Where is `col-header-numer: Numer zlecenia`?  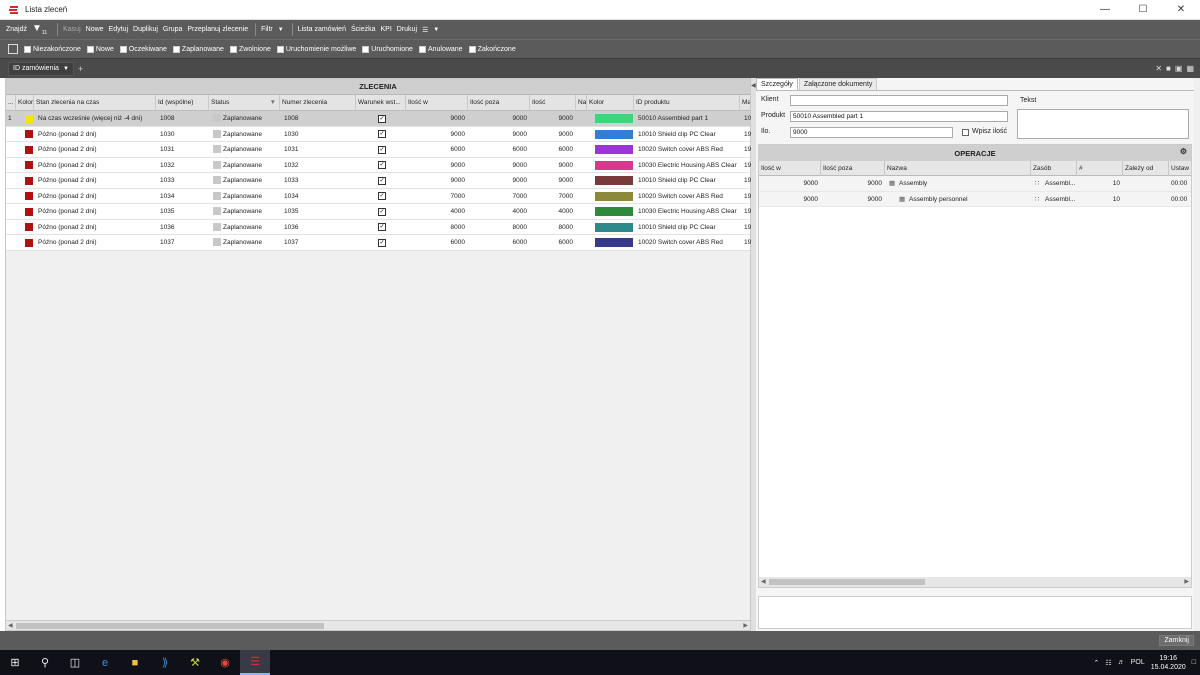
col-header-numer: Numer zlecenia is located at coordinates (318, 103).